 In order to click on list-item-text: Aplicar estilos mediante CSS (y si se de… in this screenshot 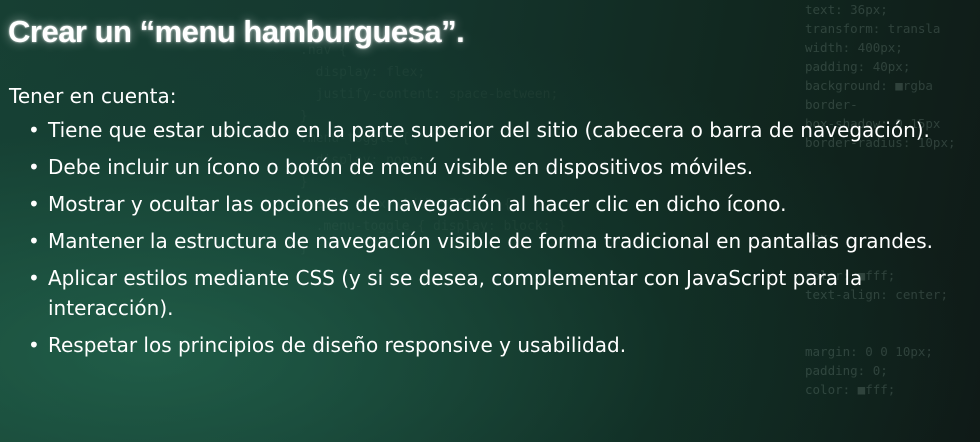, I will do `click(455, 293)`.